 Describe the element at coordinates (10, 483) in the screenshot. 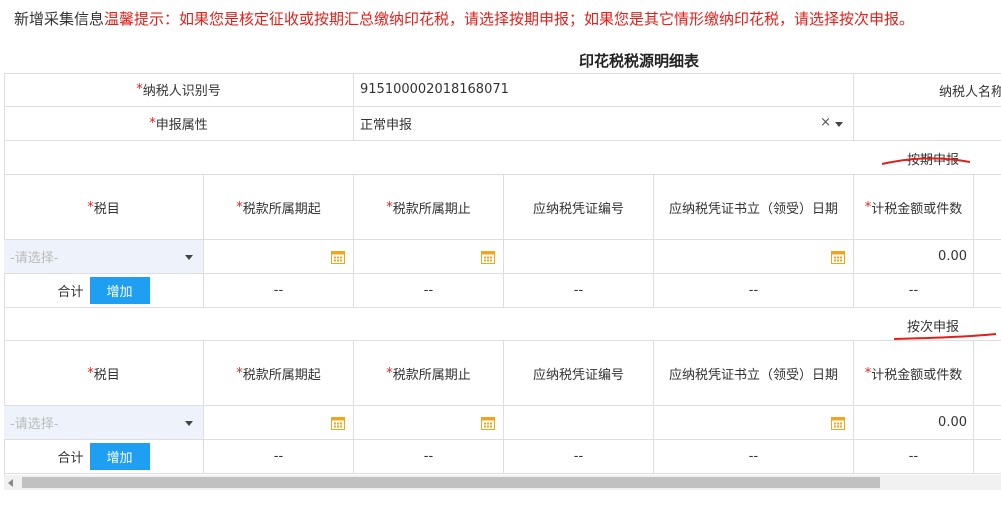

I see `scroll-left-icon` at that location.